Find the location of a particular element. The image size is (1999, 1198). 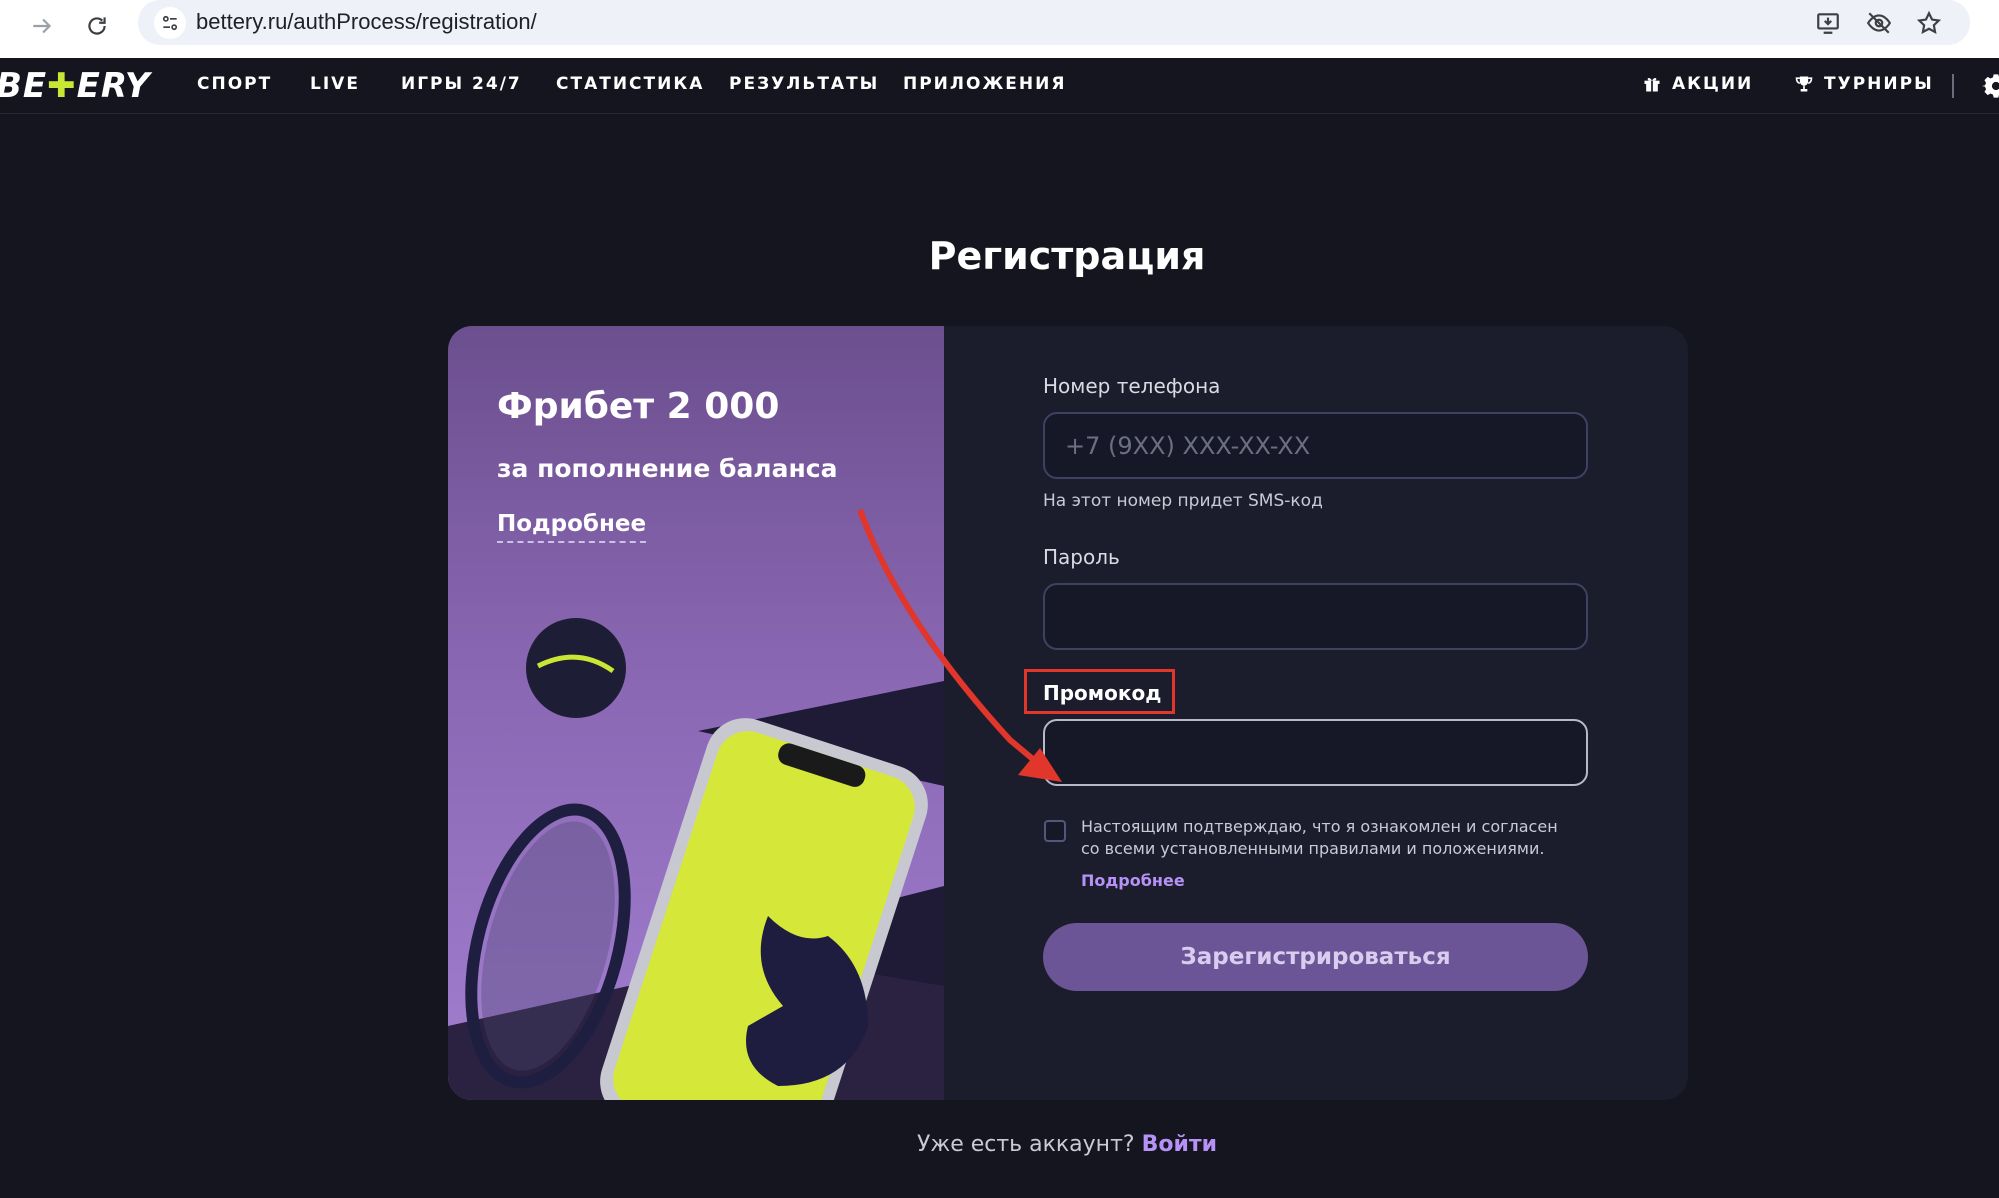

consent-details-link: Подробнее is located at coordinates (1133, 880).